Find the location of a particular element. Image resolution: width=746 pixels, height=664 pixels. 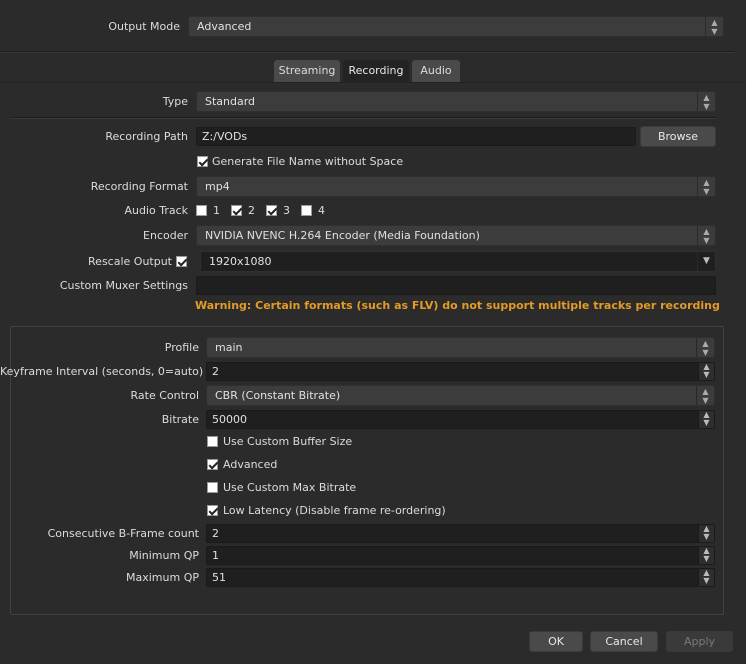

audio-track-3-checkbox is located at coordinates (271, 210).